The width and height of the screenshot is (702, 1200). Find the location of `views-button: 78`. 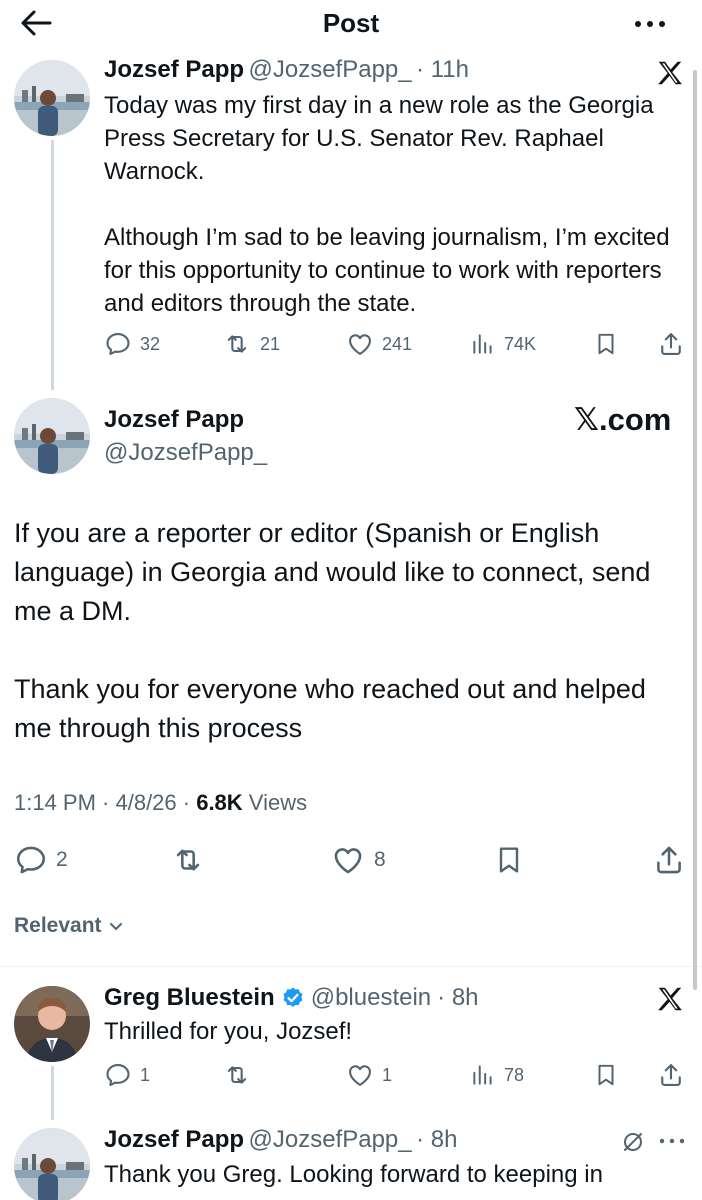

views-button: 78 is located at coordinates (497, 1075).